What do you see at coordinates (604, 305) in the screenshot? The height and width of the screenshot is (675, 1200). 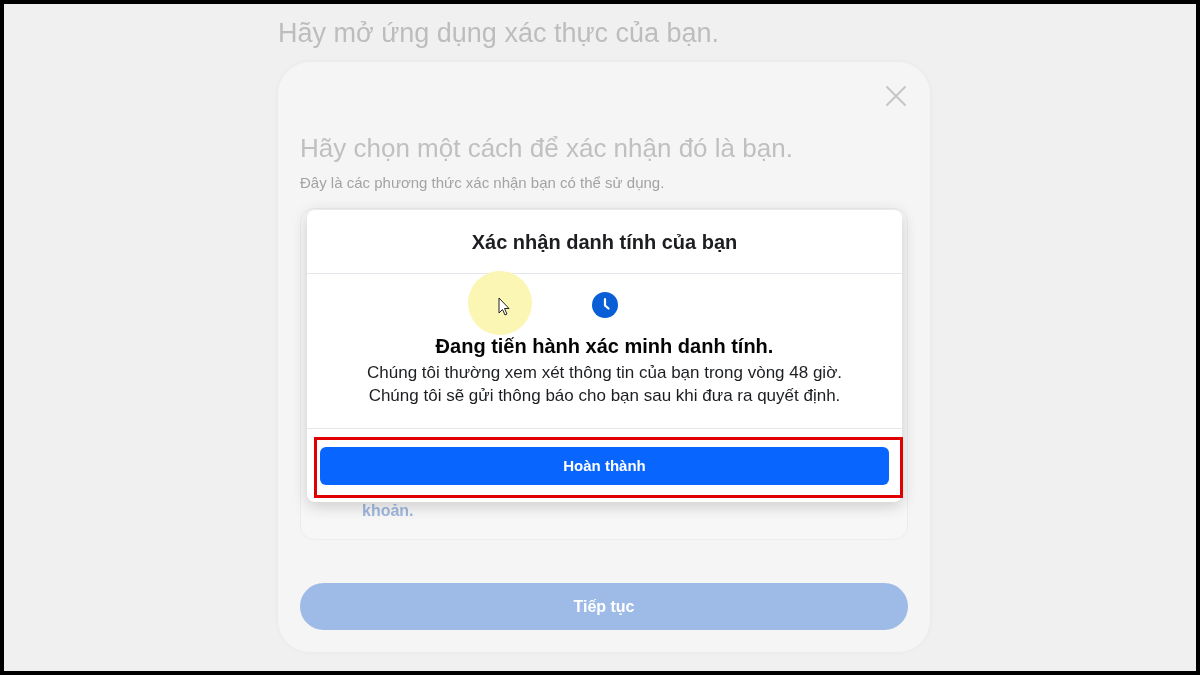 I see `clock-icon` at bounding box center [604, 305].